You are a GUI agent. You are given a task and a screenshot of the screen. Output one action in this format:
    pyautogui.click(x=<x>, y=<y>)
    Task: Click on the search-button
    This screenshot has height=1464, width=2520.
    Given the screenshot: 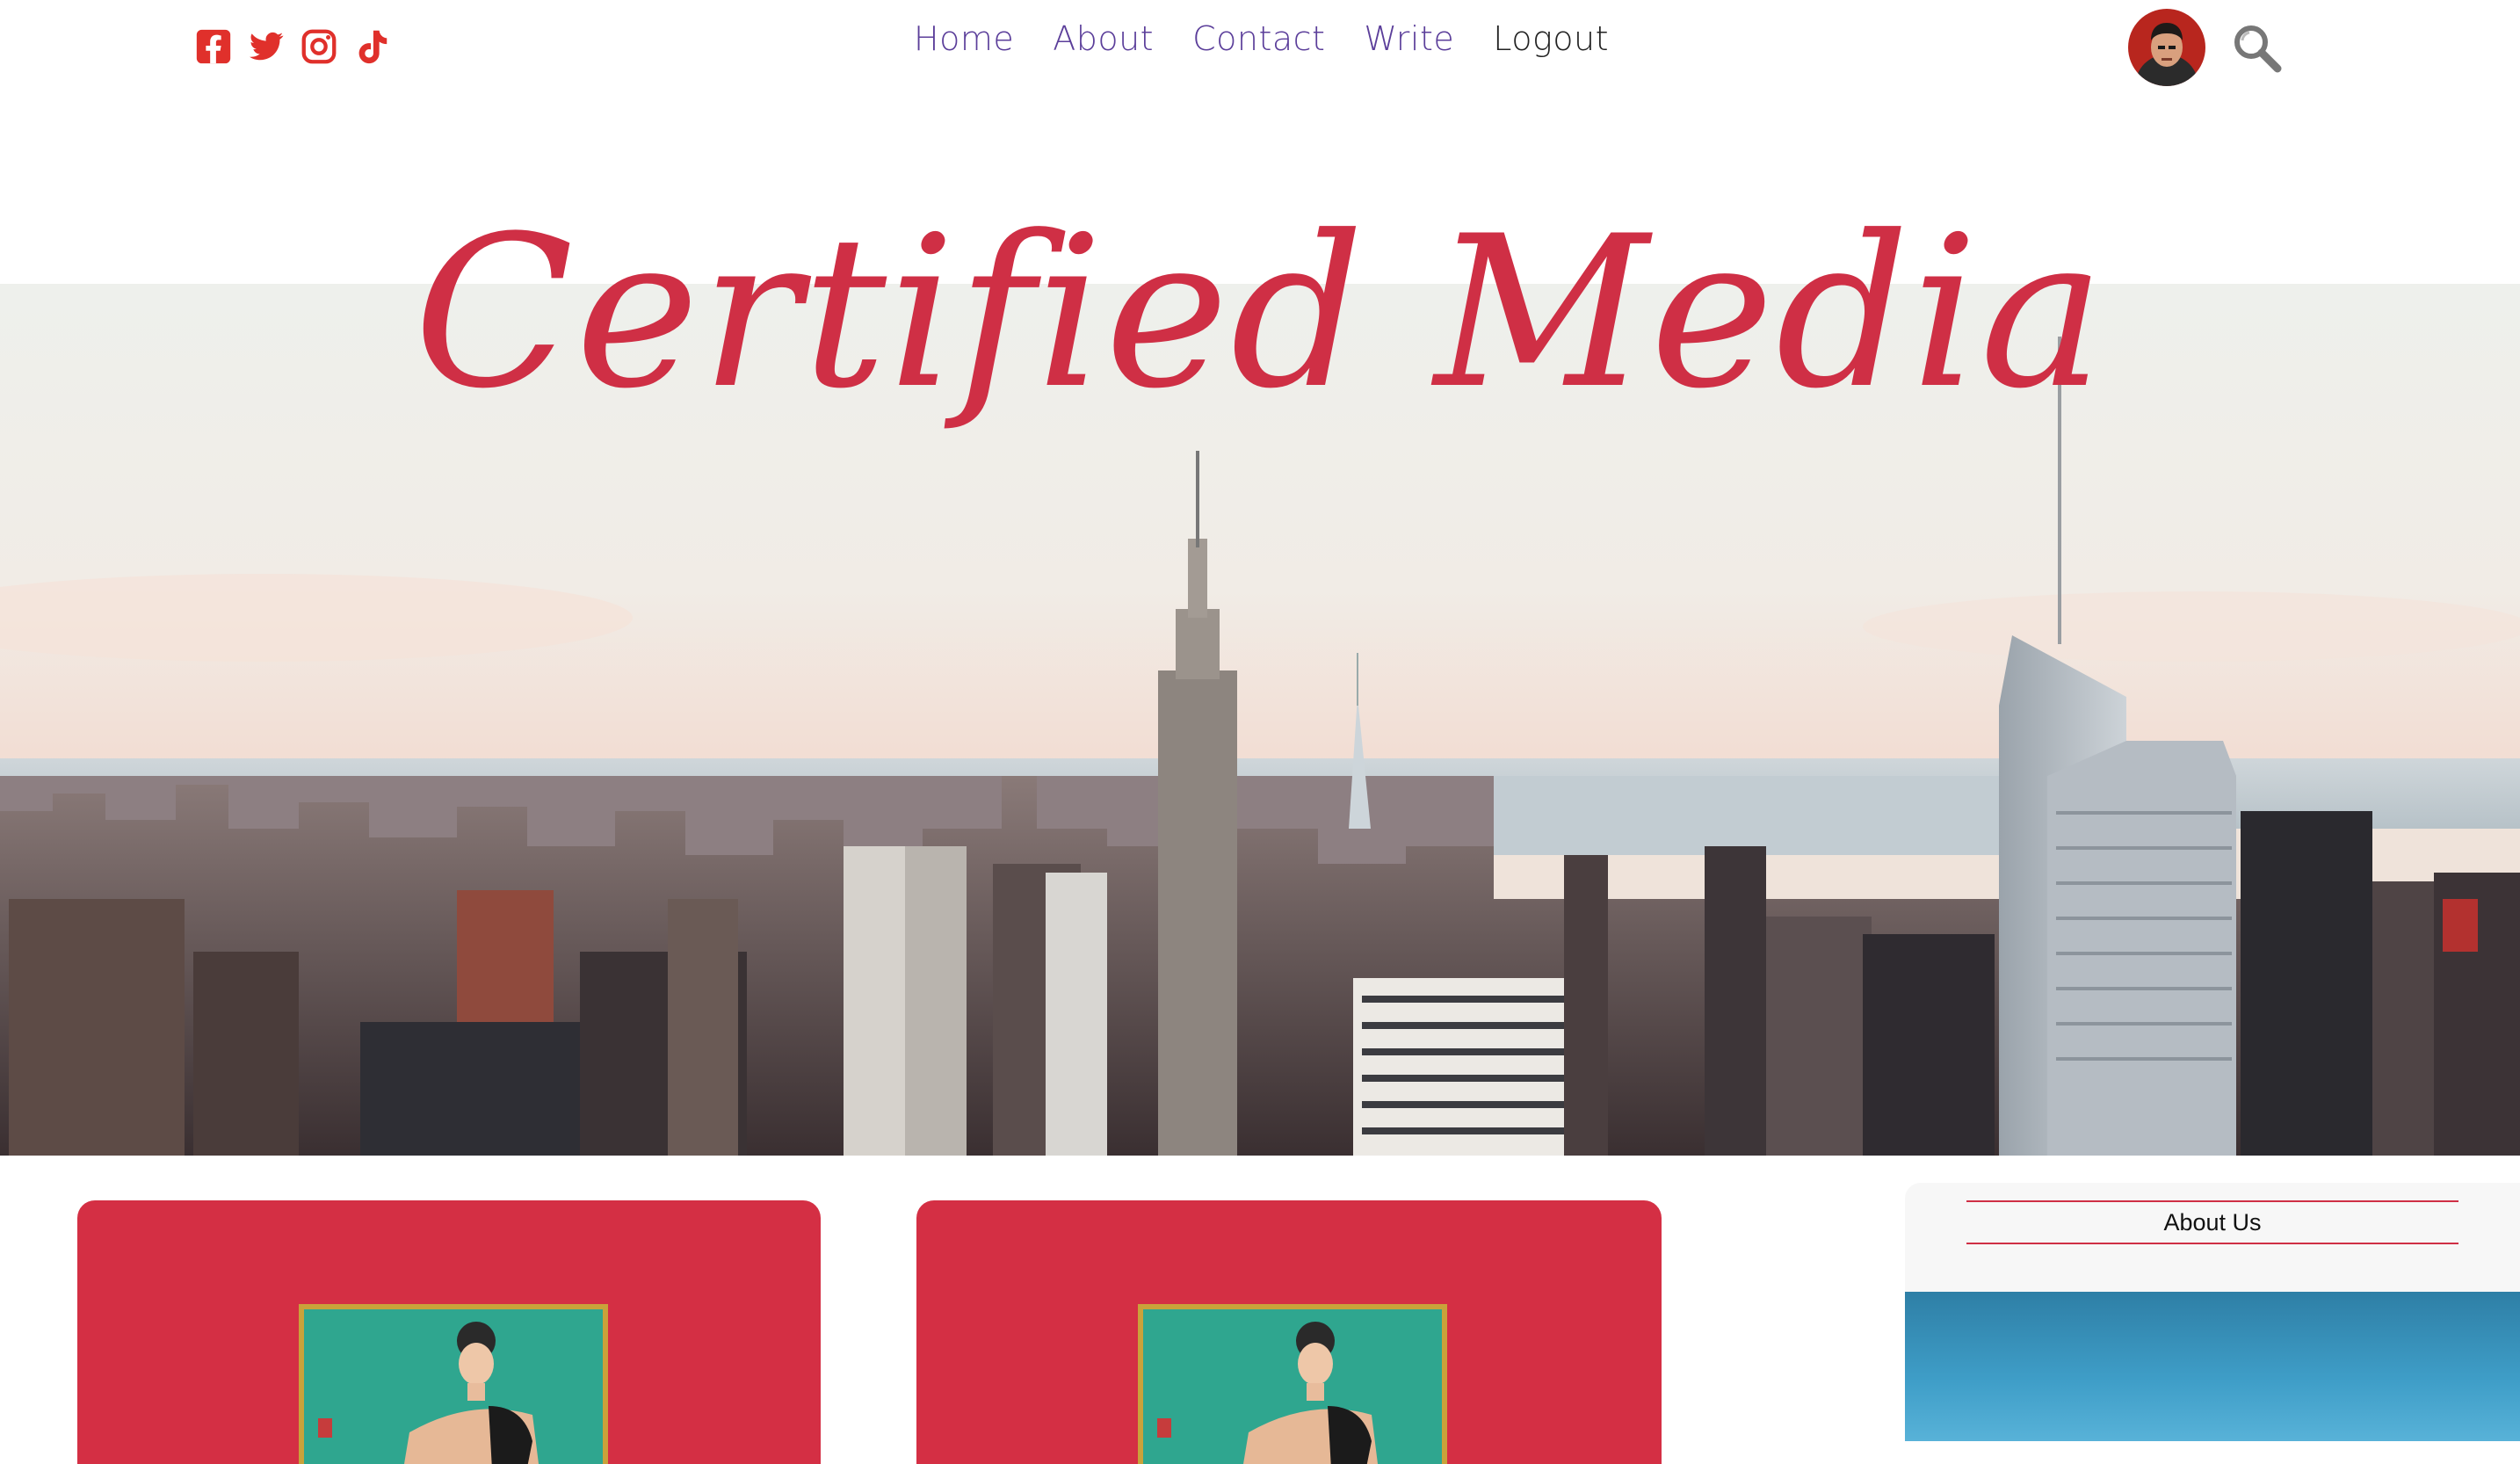 What is the action you would take?
    pyautogui.click(x=2256, y=47)
    